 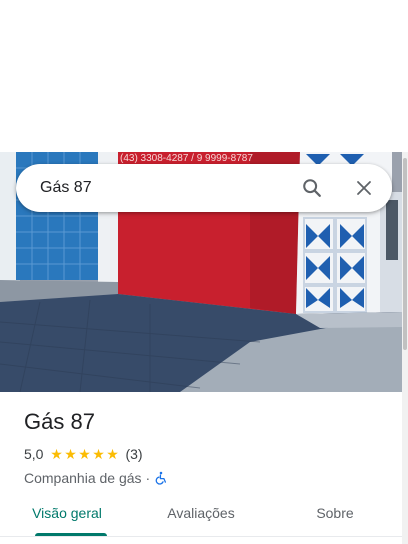 I want to click on wheelchair-icon, so click(x=161, y=478).